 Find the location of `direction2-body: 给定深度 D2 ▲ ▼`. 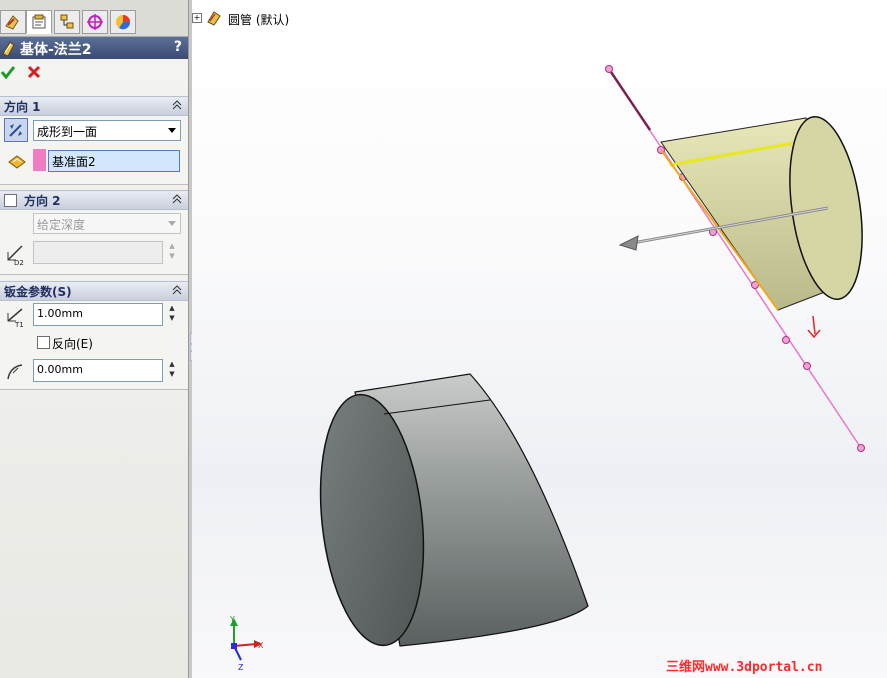

direction2-body: 给定深度 D2 ▲ ▼ is located at coordinates (94, 242).